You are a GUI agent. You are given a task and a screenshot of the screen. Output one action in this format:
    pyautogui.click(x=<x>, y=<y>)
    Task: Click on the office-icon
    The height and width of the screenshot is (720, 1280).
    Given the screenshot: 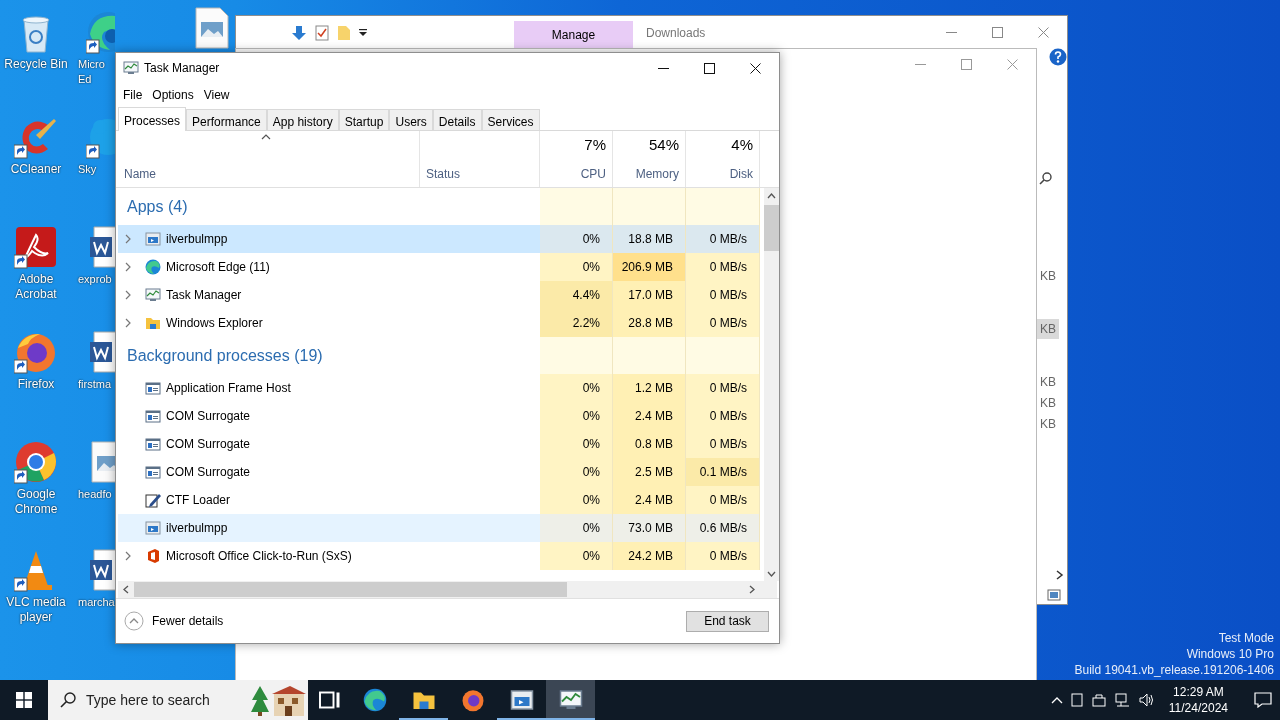 What is the action you would take?
    pyautogui.click(x=153, y=556)
    